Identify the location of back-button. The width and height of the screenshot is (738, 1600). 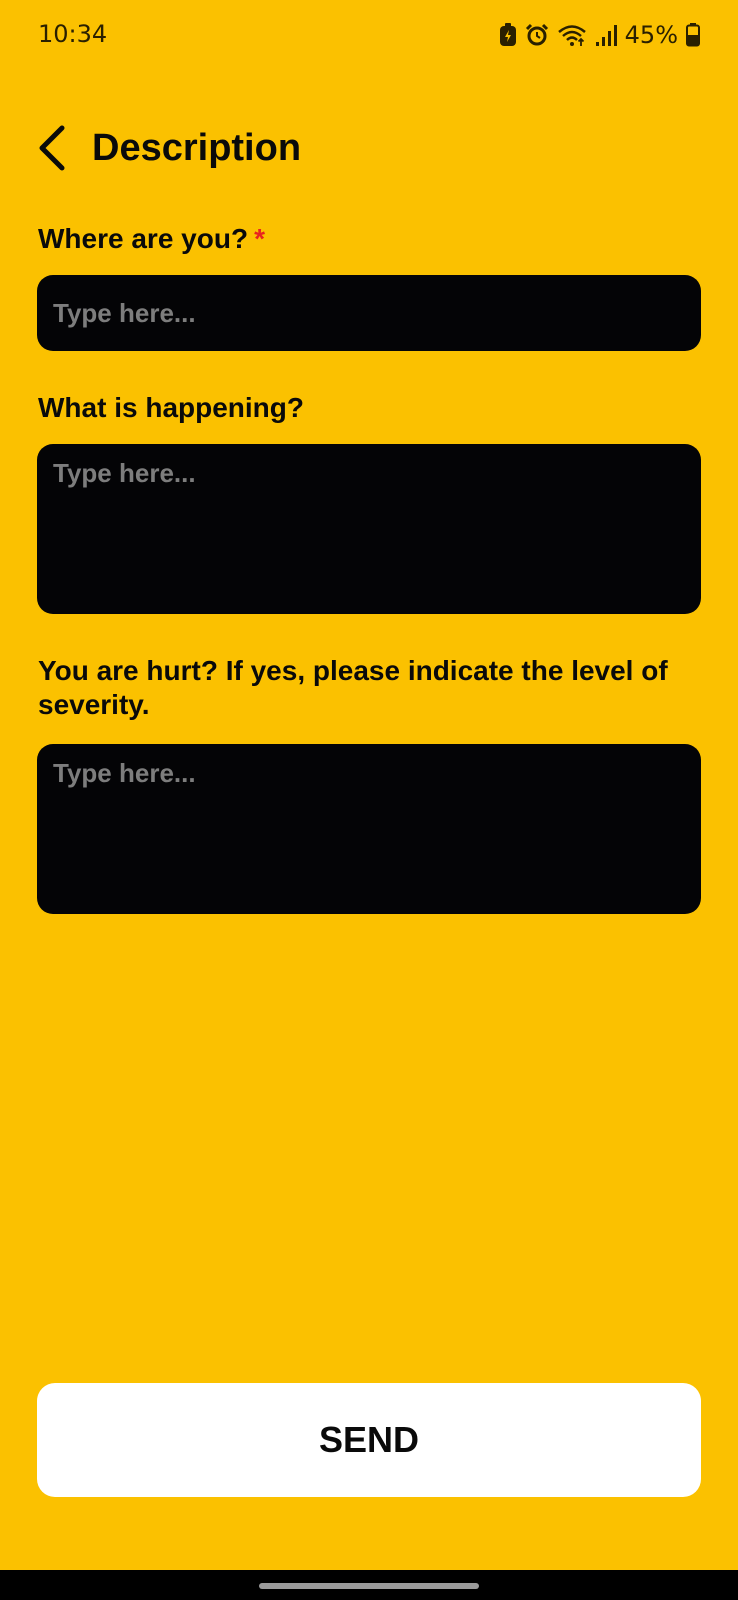
(56, 148).